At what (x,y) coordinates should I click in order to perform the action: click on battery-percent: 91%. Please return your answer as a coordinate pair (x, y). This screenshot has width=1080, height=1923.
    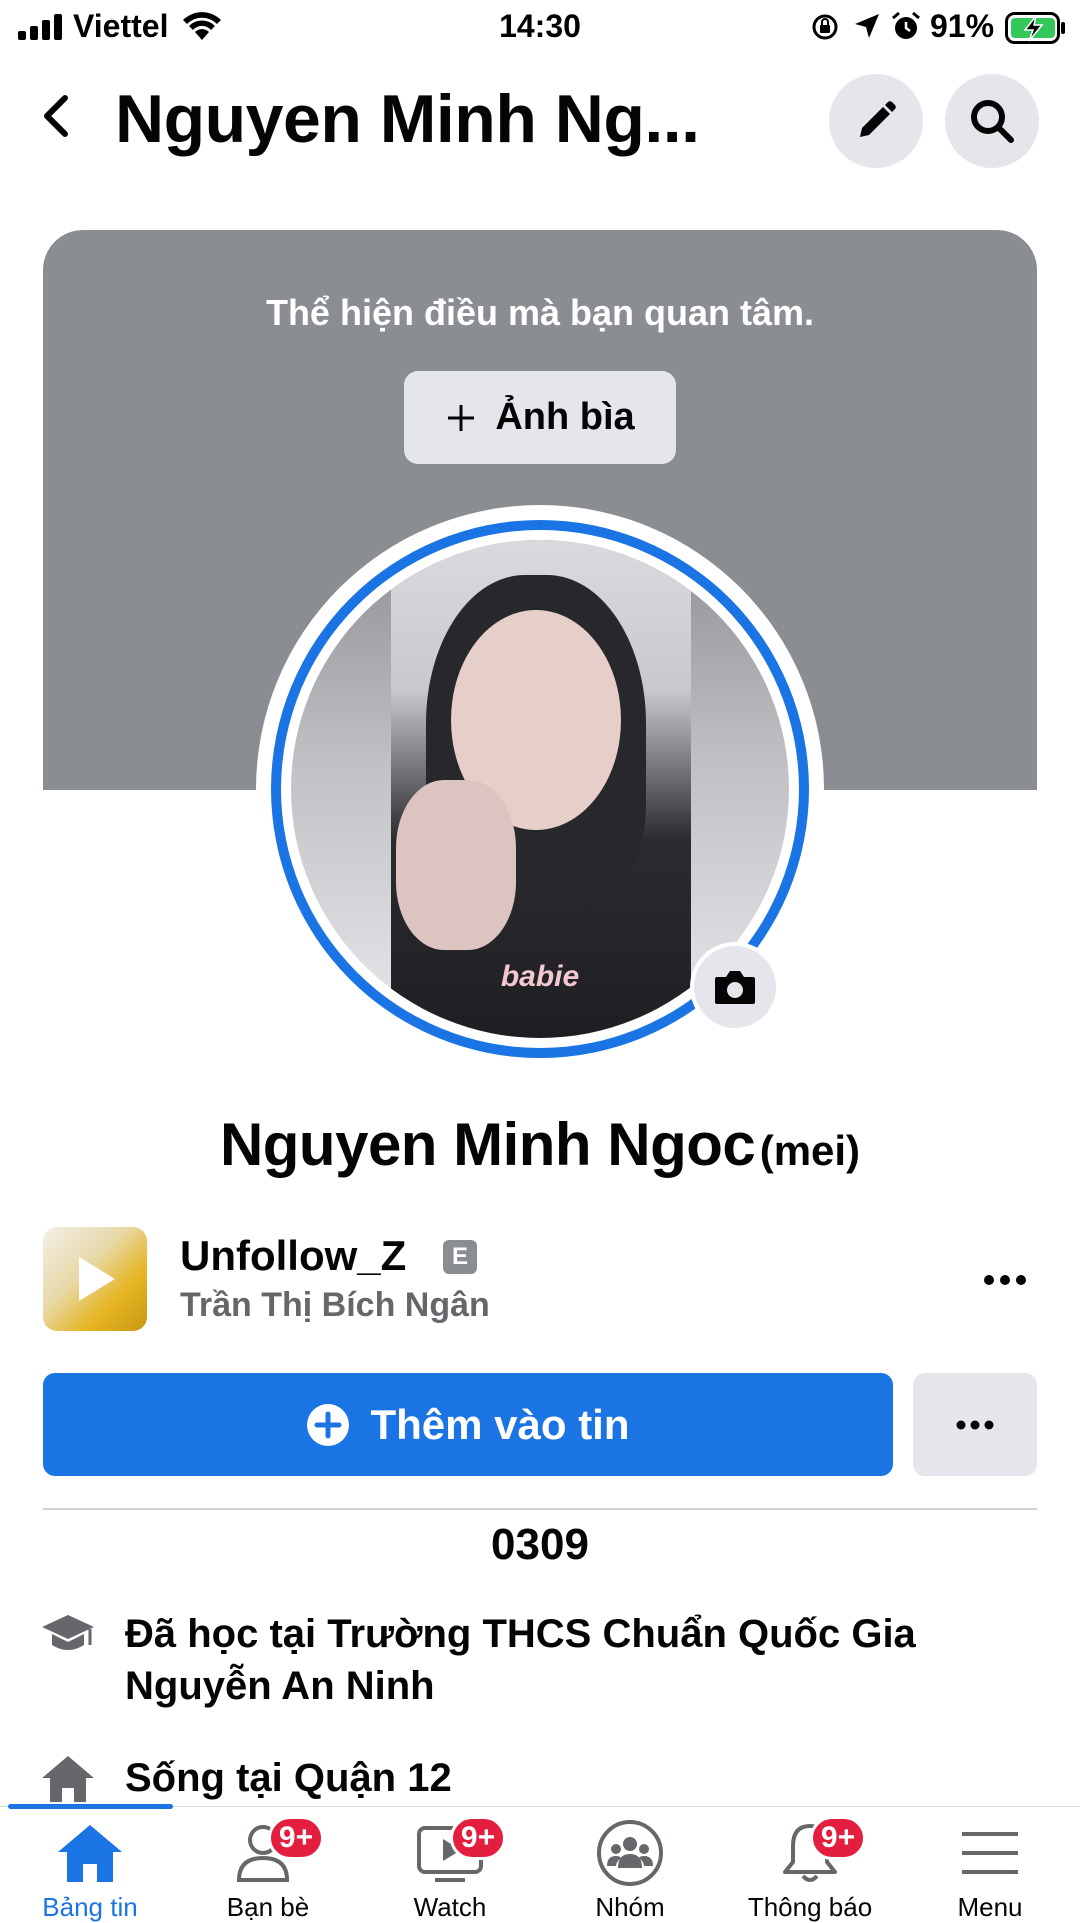
    Looking at the image, I should click on (962, 26).